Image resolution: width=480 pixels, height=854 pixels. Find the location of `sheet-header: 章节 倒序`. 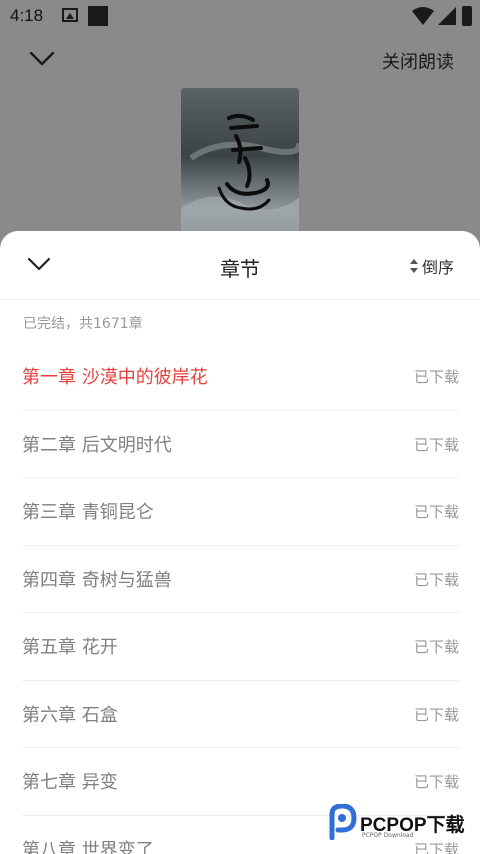

sheet-header: 章节 倒序 is located at coordinates (240, 265).